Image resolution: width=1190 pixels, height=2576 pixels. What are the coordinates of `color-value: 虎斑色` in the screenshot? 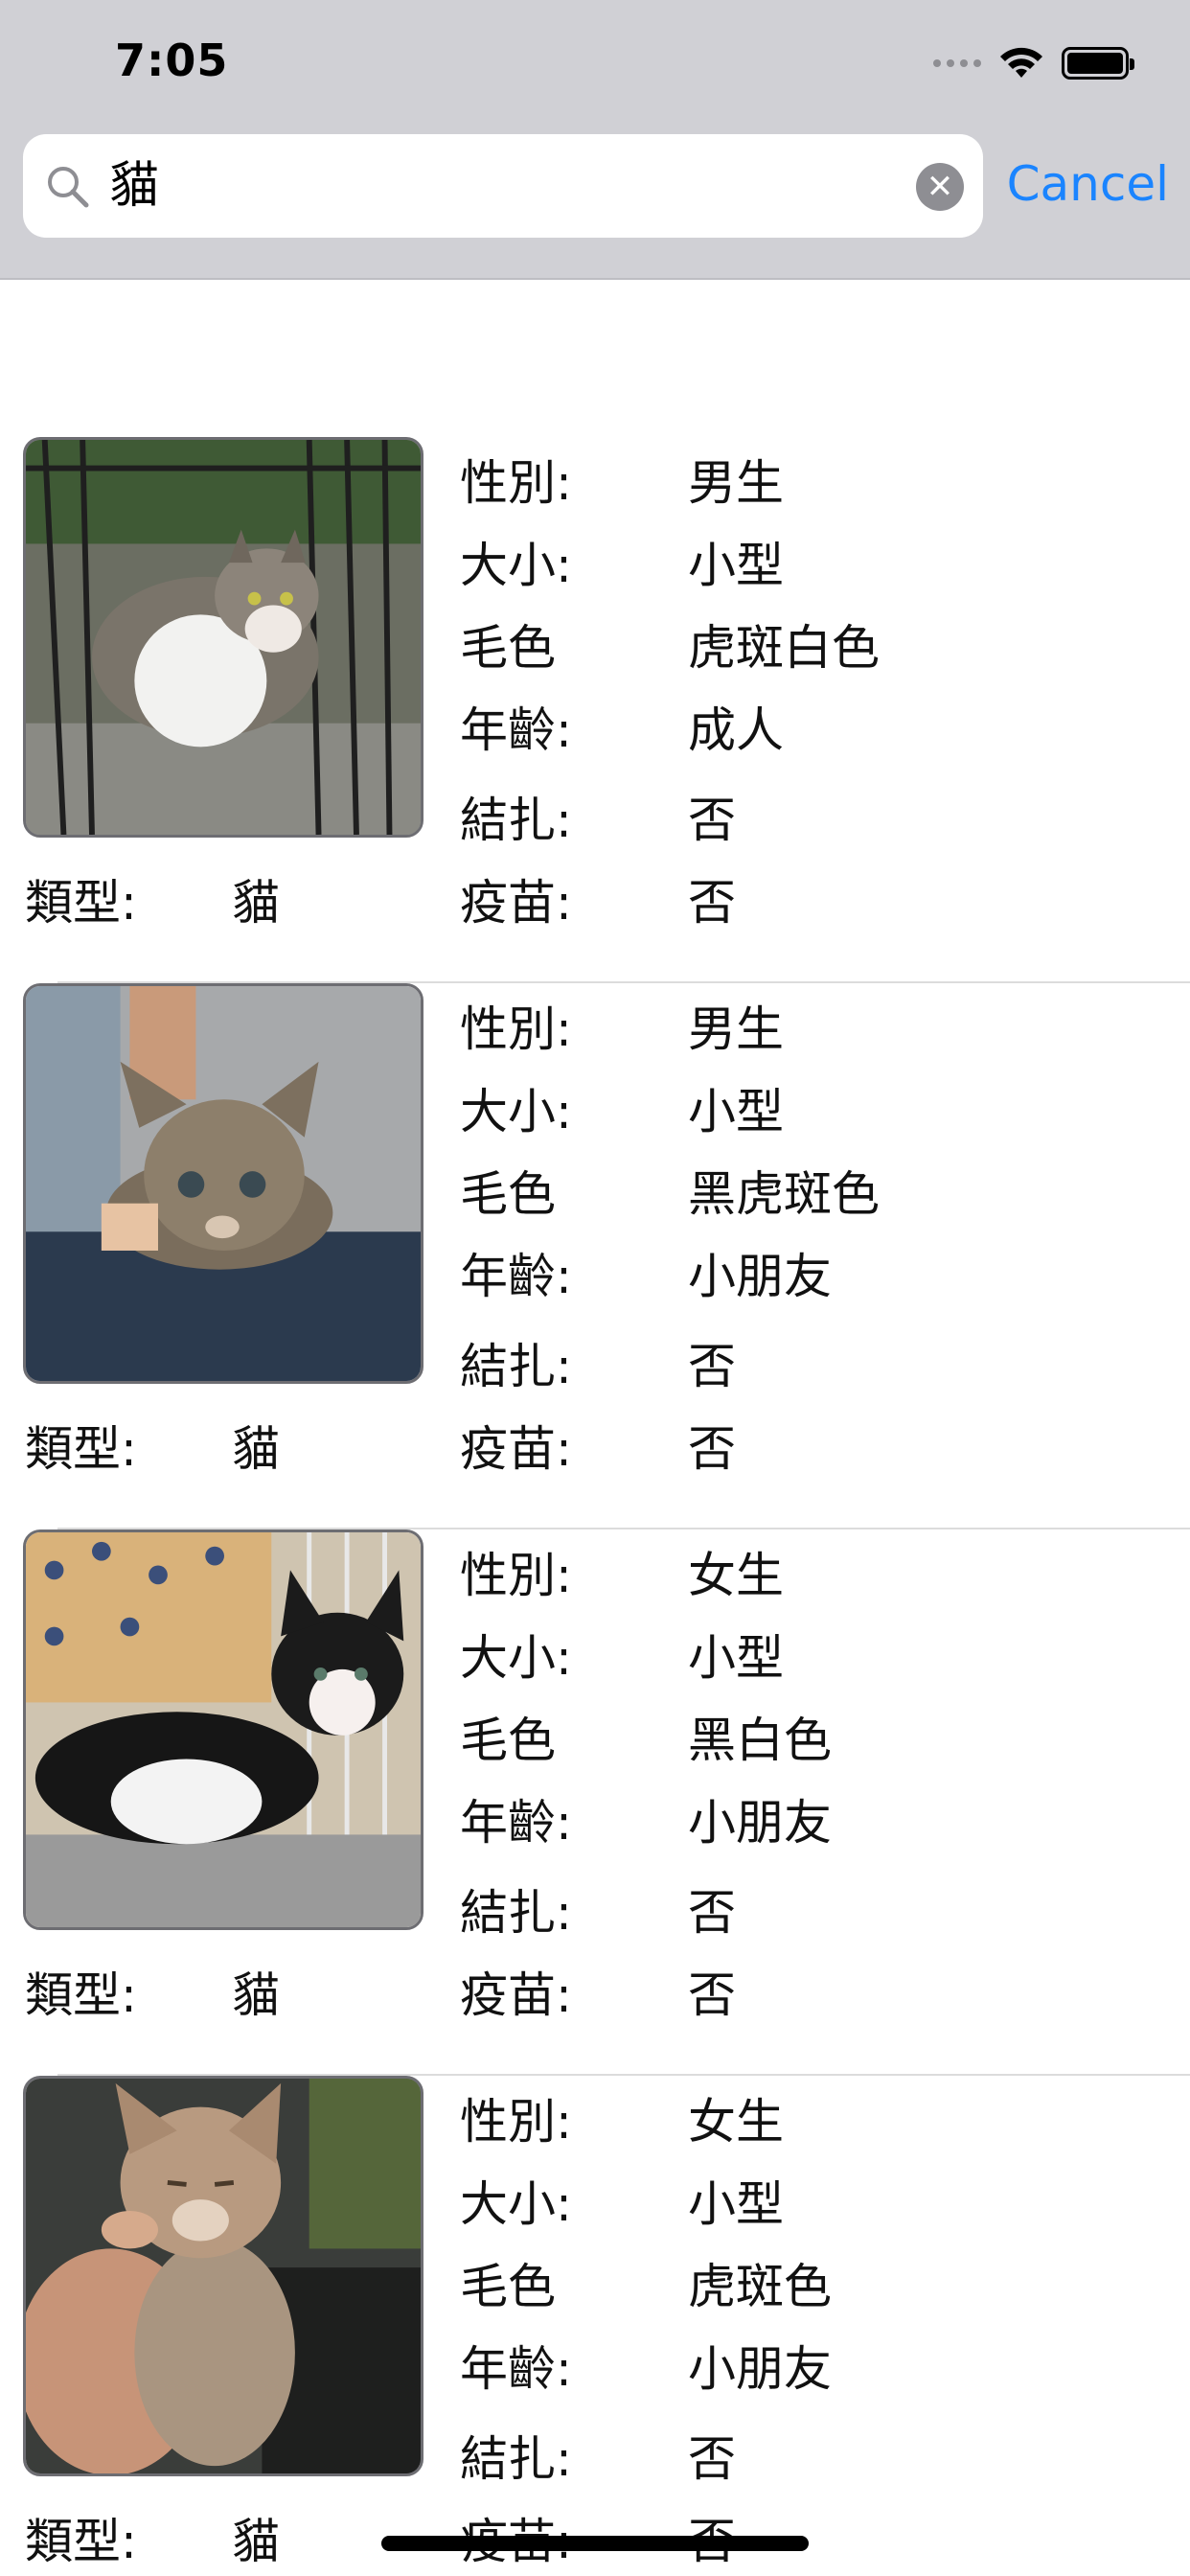 It's located at (760, 2286).